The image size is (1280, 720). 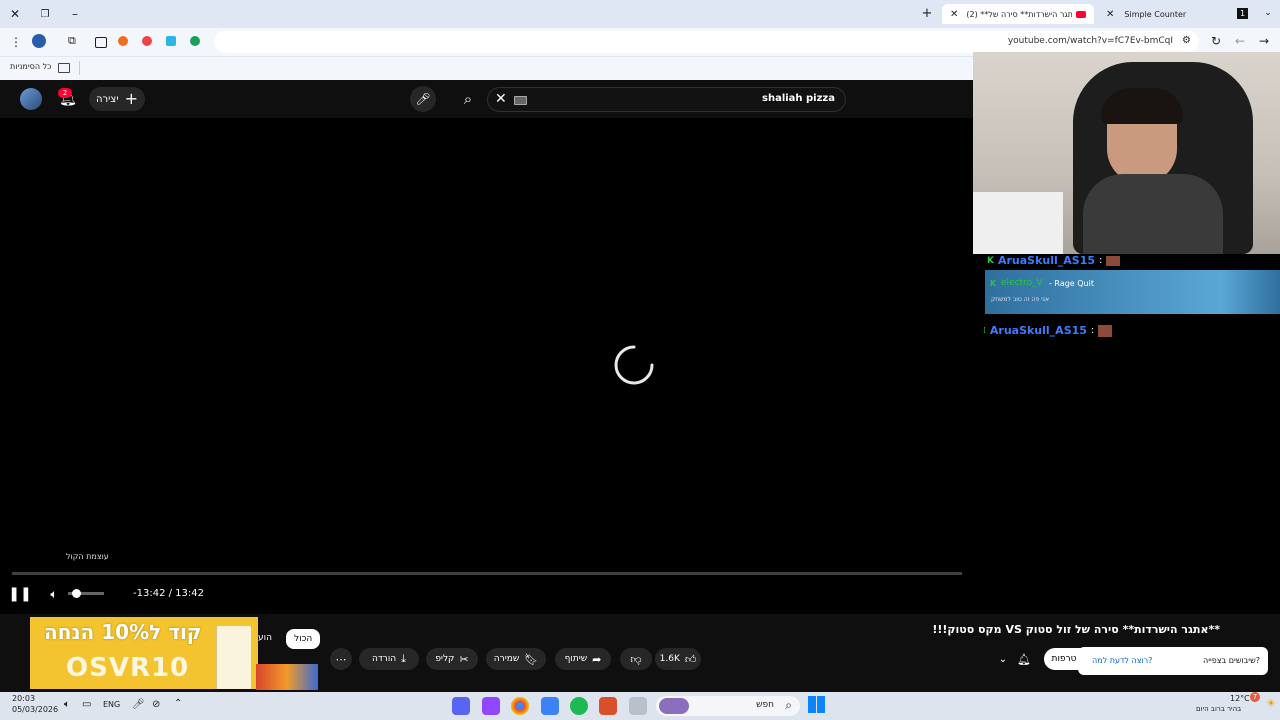 What do you see at coordinates (87, 556) in the screenshot?
I see `volume-tooltip: עוצמת הקול` at bounding box center [87, 556].